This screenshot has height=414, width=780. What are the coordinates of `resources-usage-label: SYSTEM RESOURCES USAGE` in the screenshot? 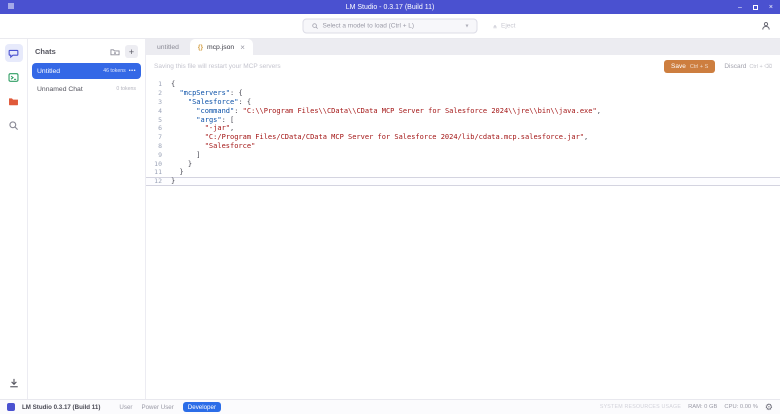 It's located at (640, 407).